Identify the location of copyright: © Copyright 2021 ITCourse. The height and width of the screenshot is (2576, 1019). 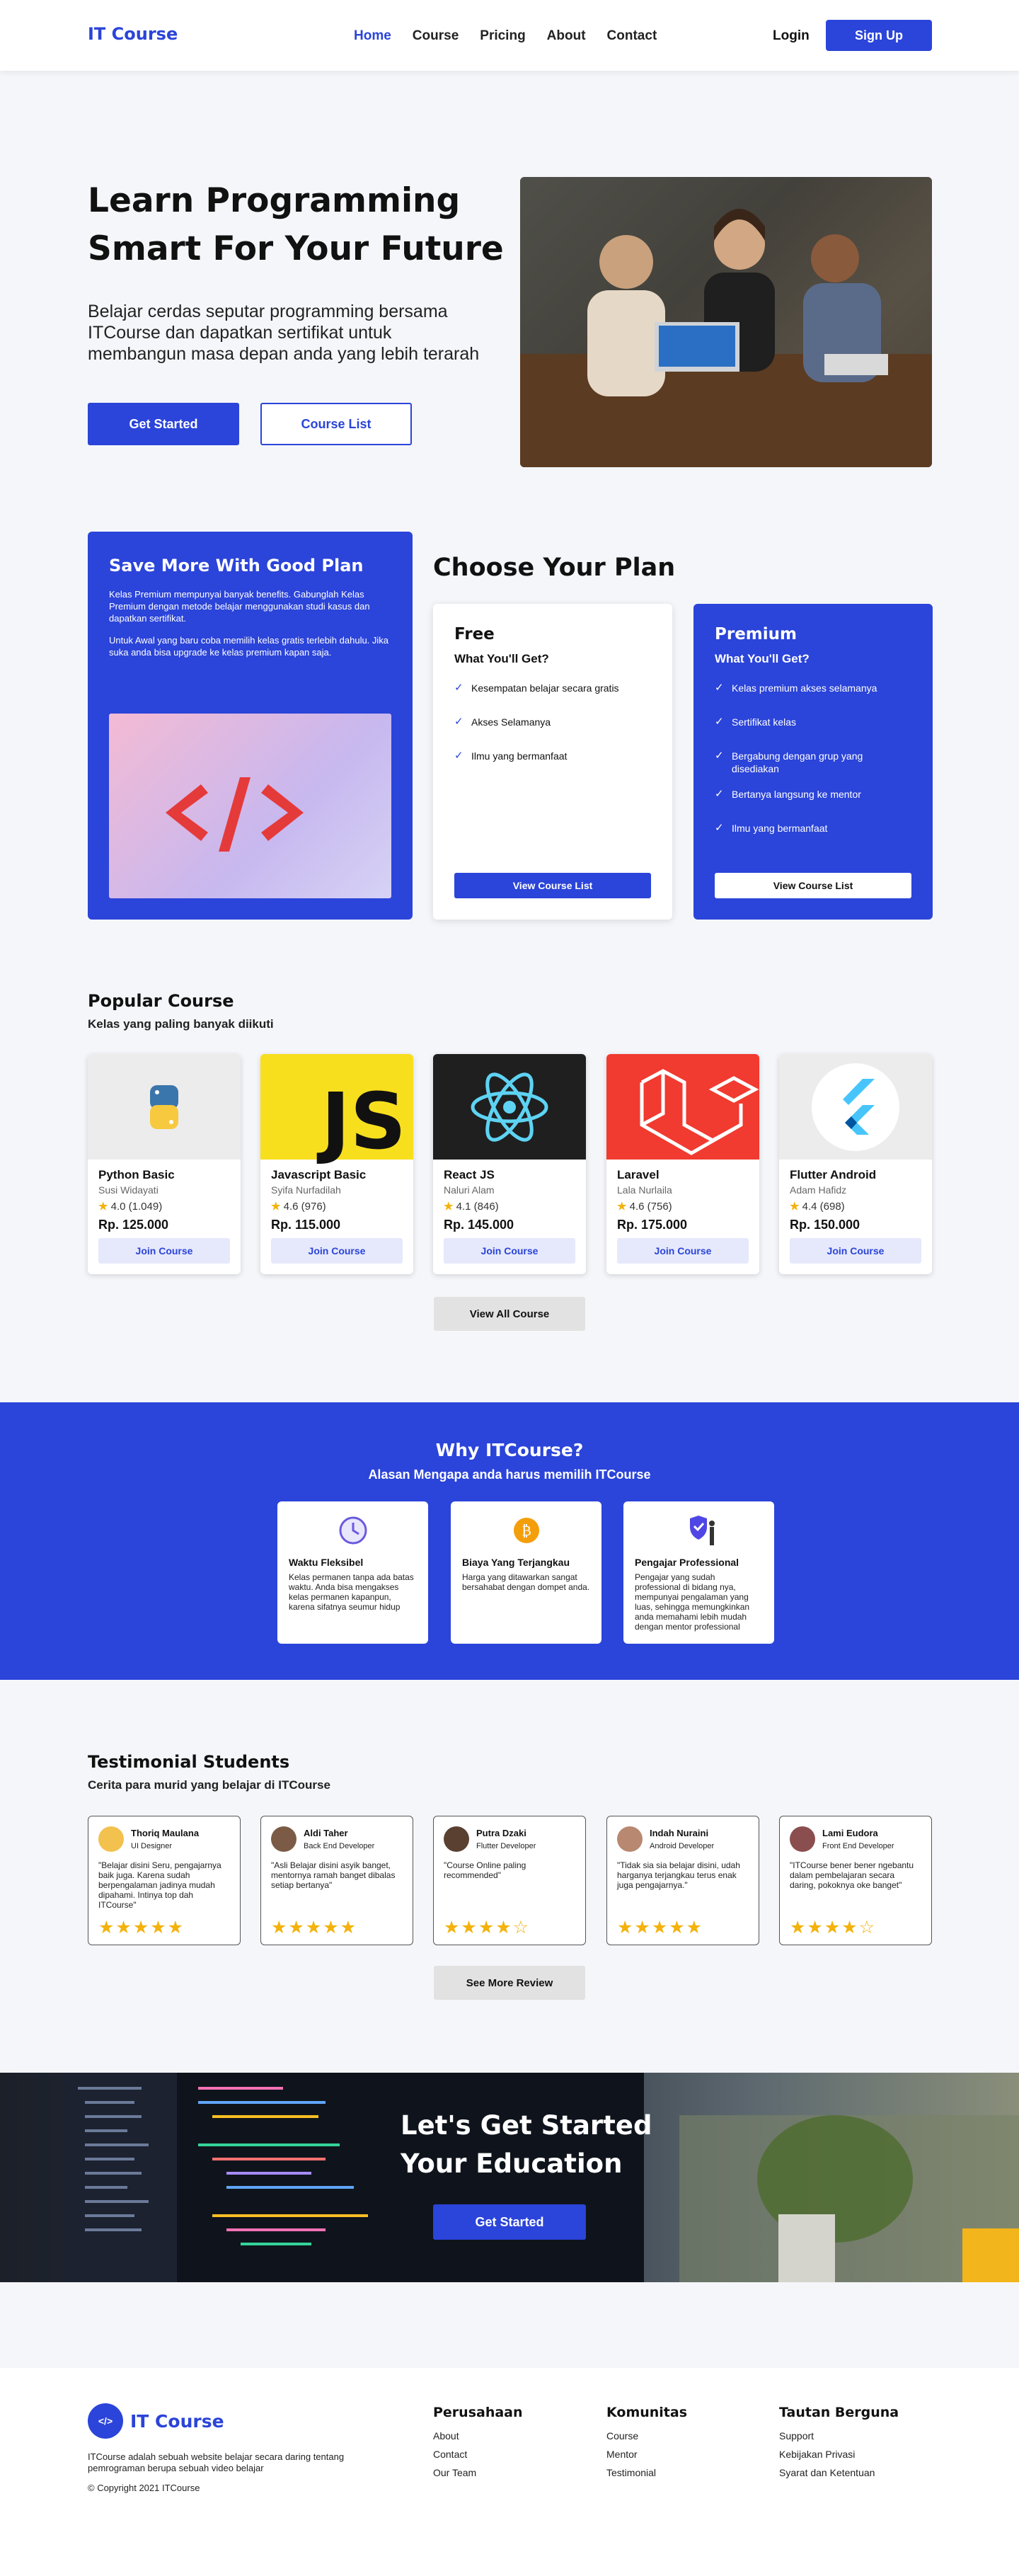
(144, 2488).